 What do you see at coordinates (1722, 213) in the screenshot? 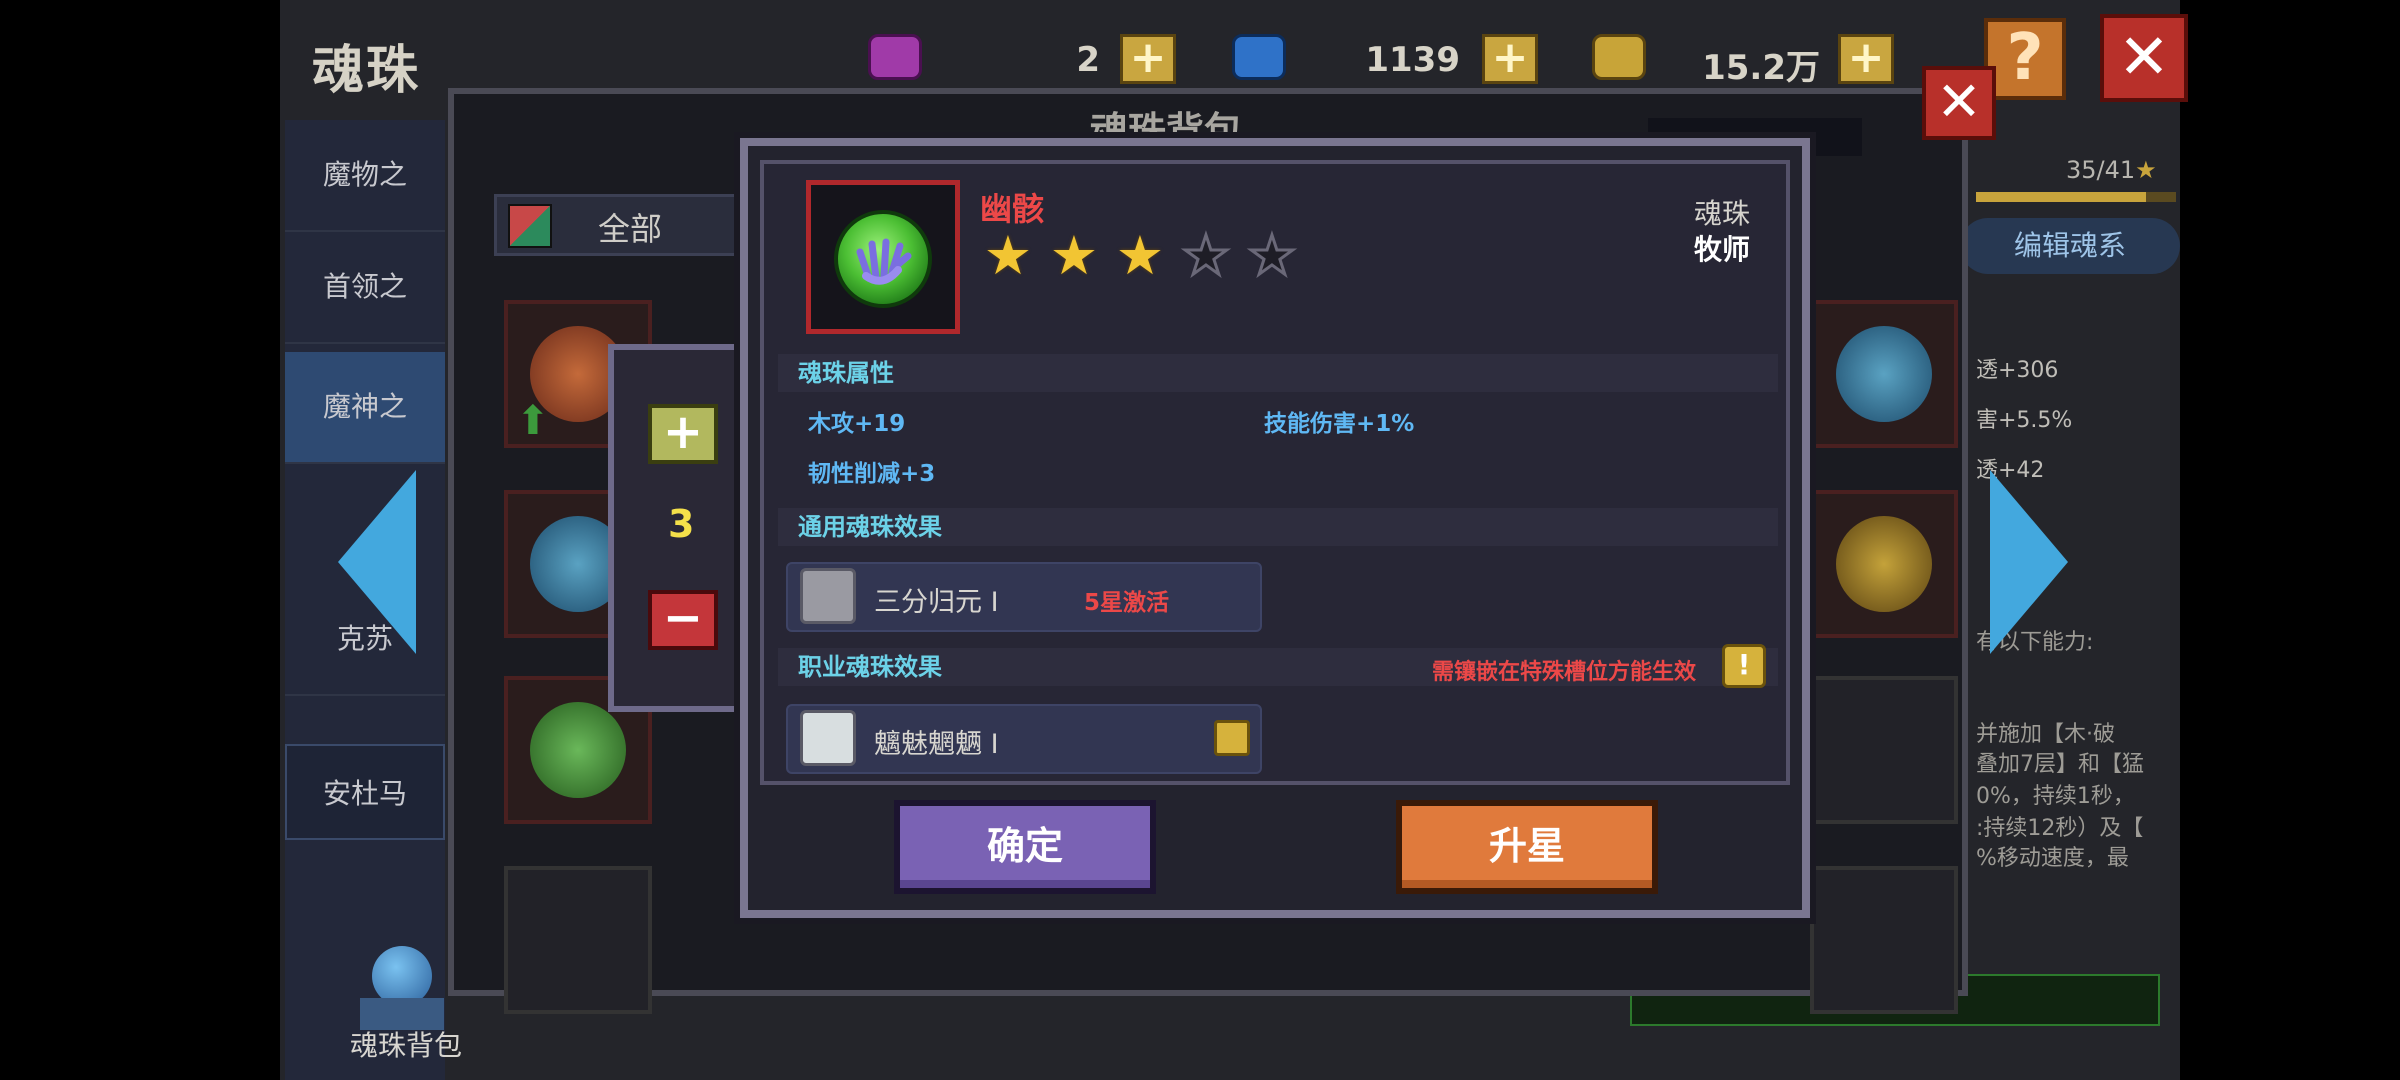
I see `item-type-label: 魂珠` at bounding box center [1722, 213].